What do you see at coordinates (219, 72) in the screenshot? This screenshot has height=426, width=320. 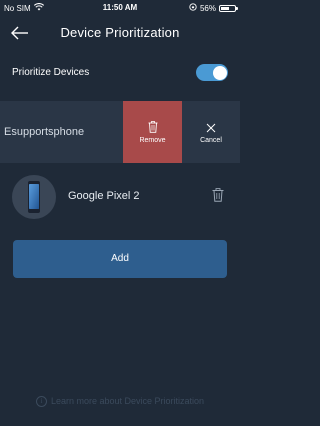 I see `toggle-knob` at bounding box center [219, 72].